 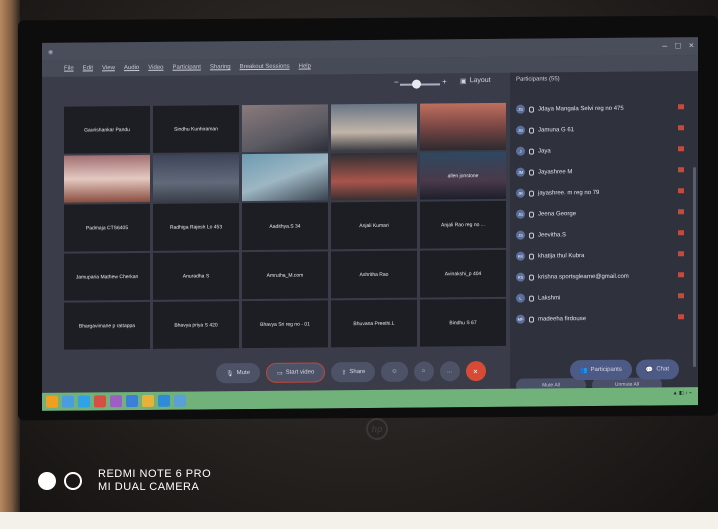 I want to click on video-tile: Gaurishankar Pandu, so click(x=107, y=129).